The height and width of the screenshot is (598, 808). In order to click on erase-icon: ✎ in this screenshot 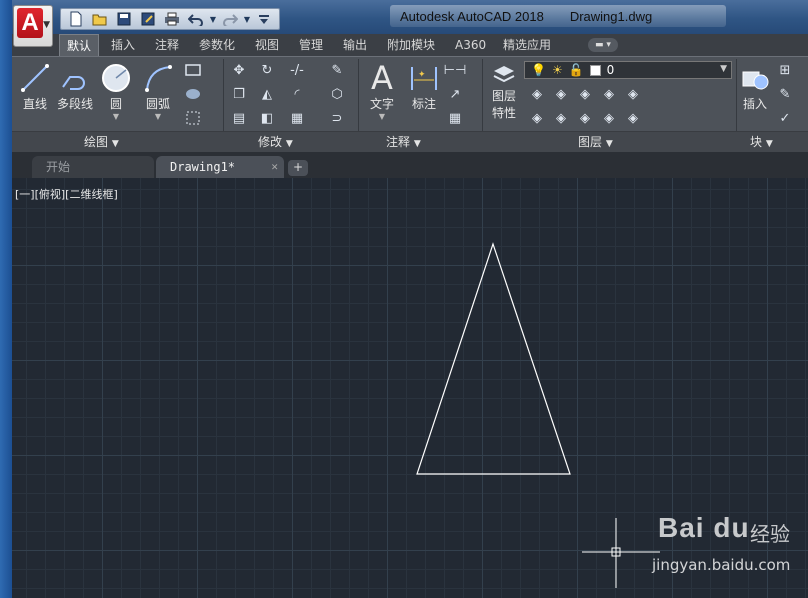, I will do `click(337, 70)`.